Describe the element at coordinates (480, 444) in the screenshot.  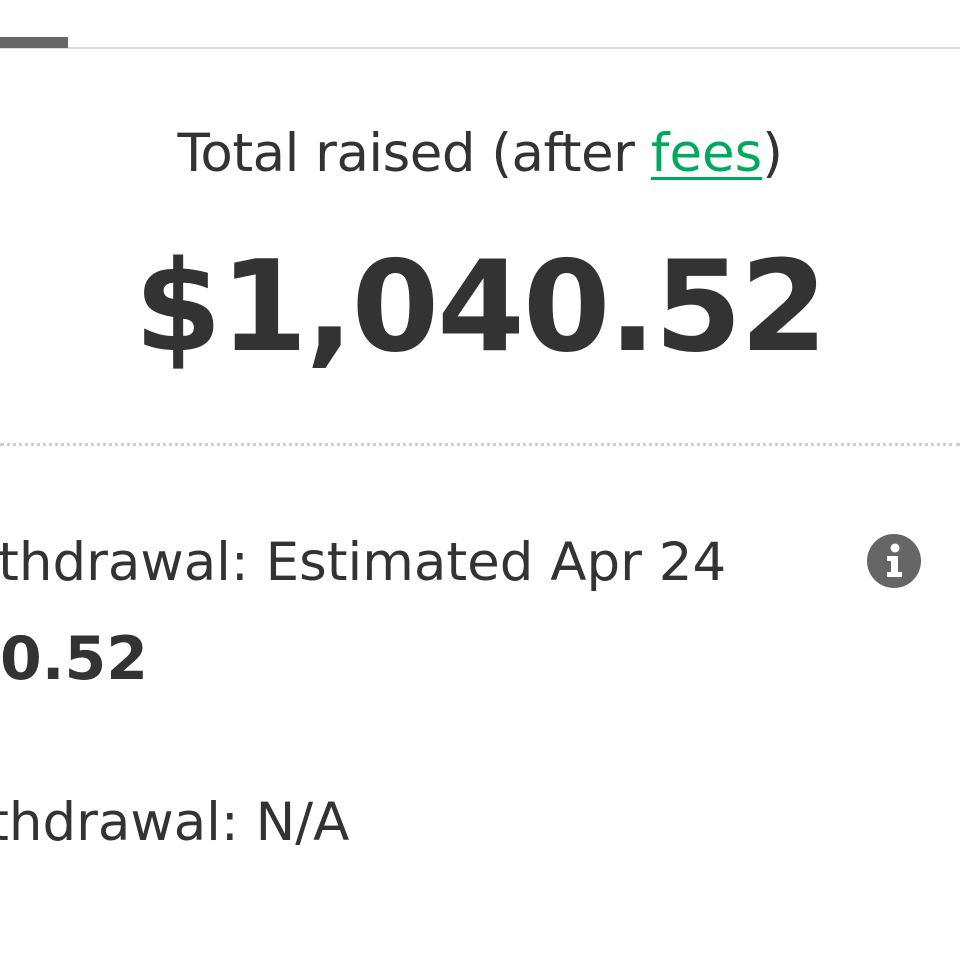
I see `section-divider` at that location.